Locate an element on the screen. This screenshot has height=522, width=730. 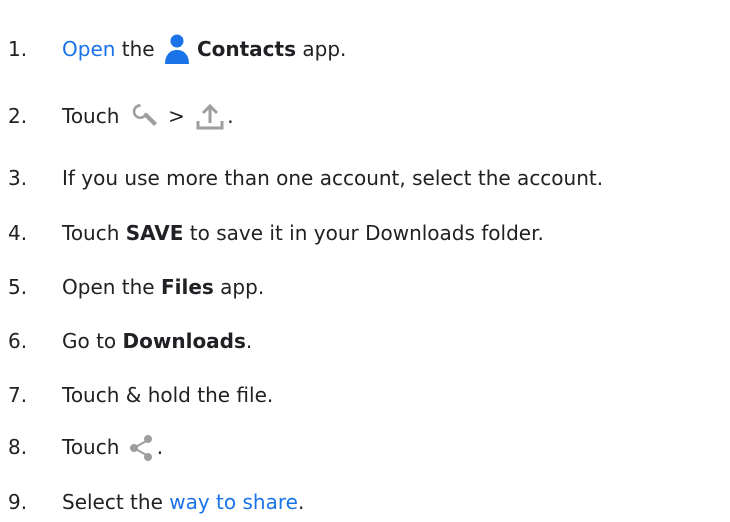
step-text: Open the Contacts app. is located at coordinates (204, 49).